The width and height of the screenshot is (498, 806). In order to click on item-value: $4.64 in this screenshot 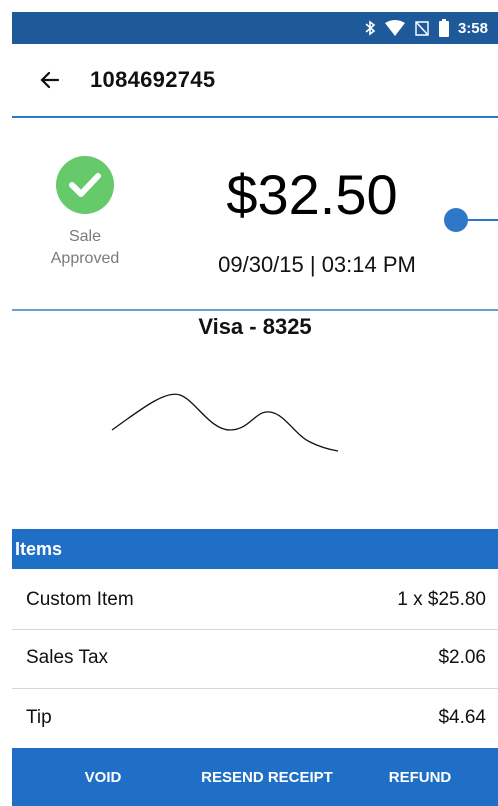, I will do `click(462, 717)`.